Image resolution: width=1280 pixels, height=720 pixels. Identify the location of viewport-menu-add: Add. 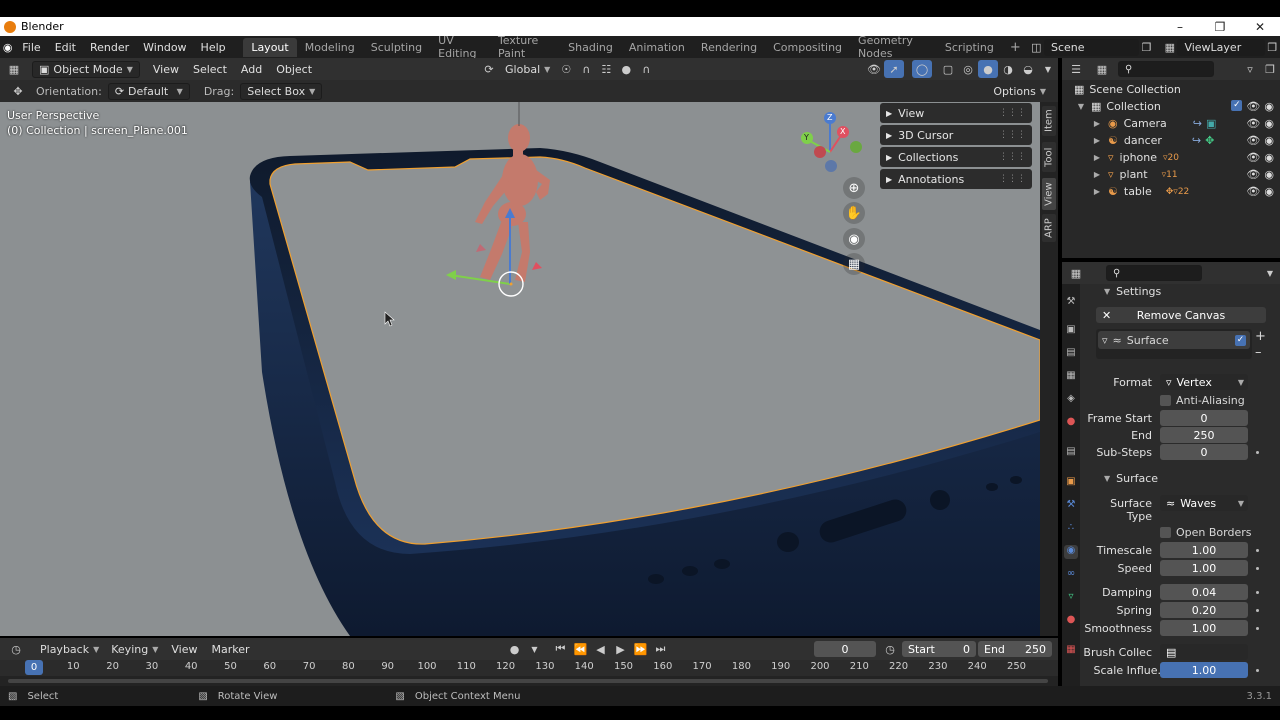
(251, 69).